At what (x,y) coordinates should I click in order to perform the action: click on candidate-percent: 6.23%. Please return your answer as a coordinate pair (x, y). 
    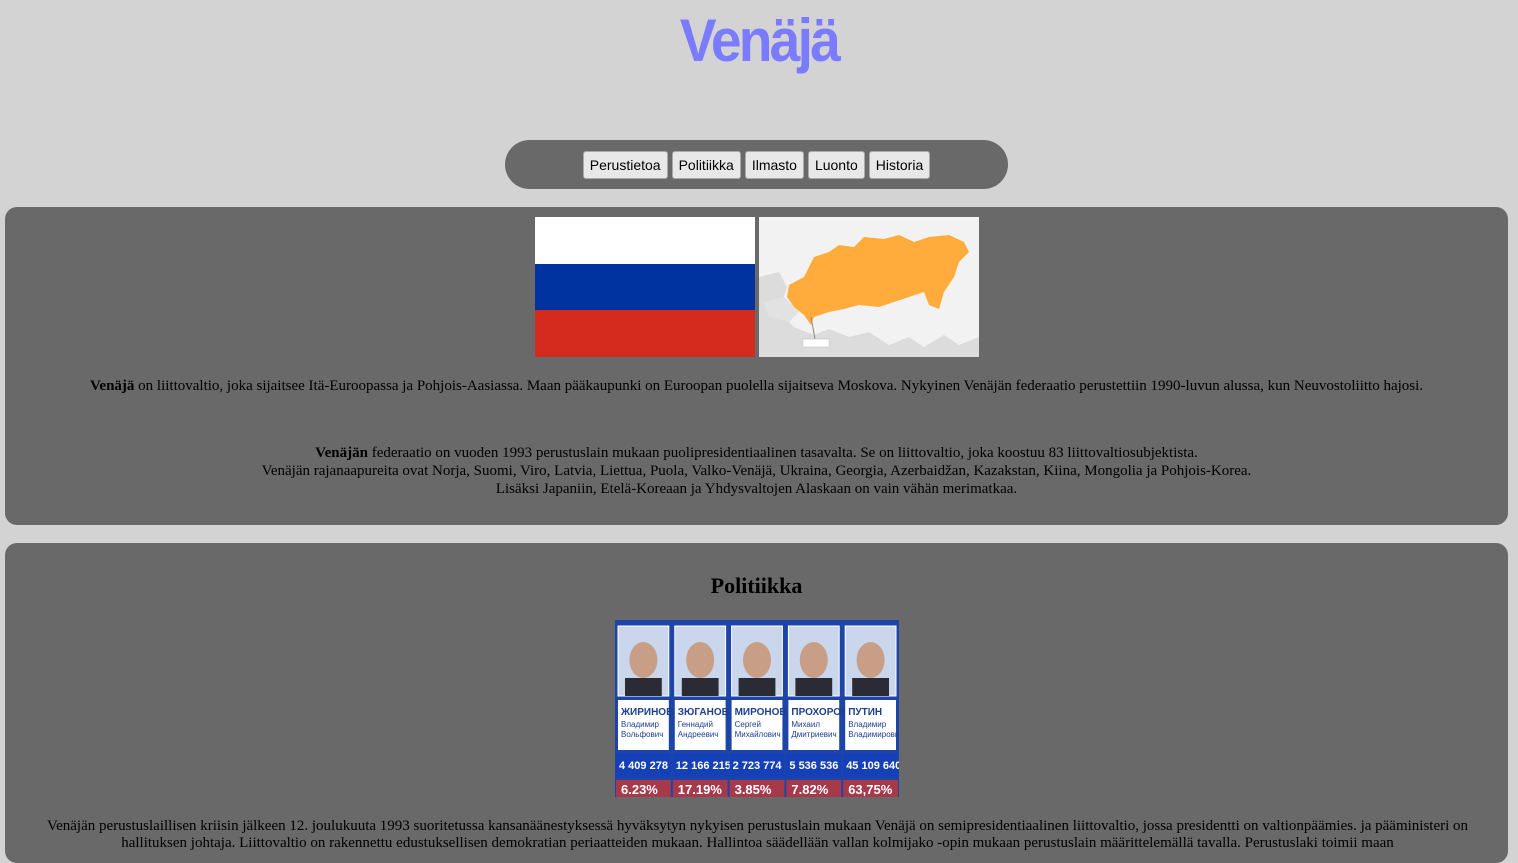
    Looking at the image, I should click on (639, 789).